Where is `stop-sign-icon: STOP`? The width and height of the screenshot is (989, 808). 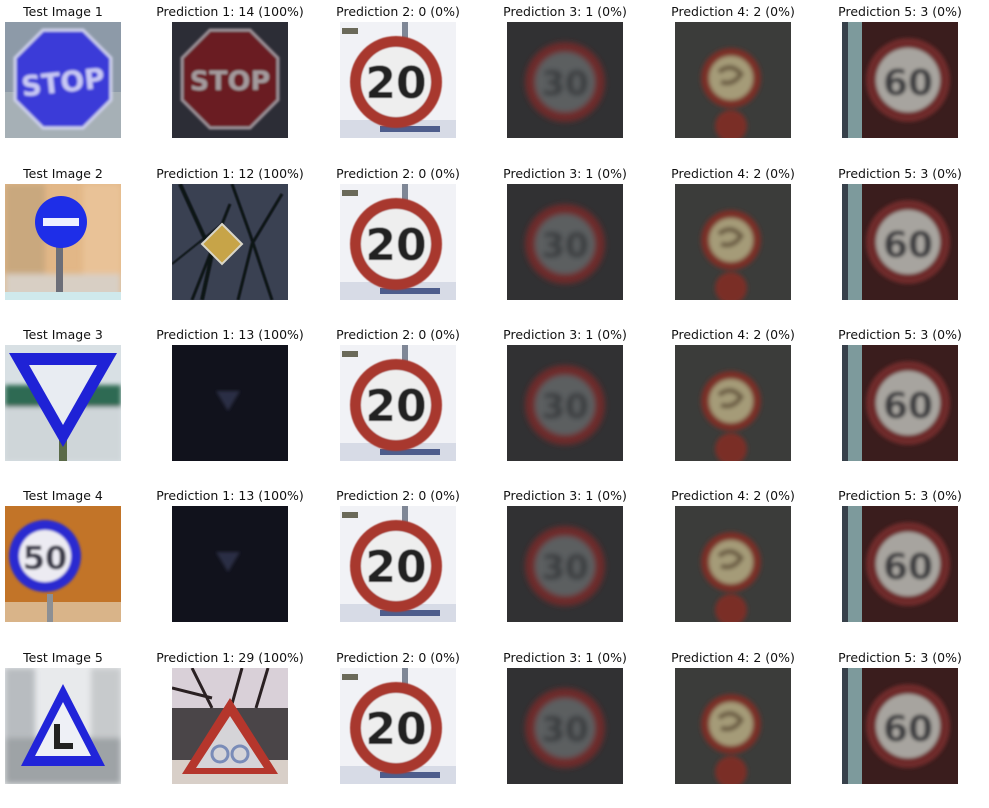
stop-sign-icon: STOP is located at coordinates (230, 80).